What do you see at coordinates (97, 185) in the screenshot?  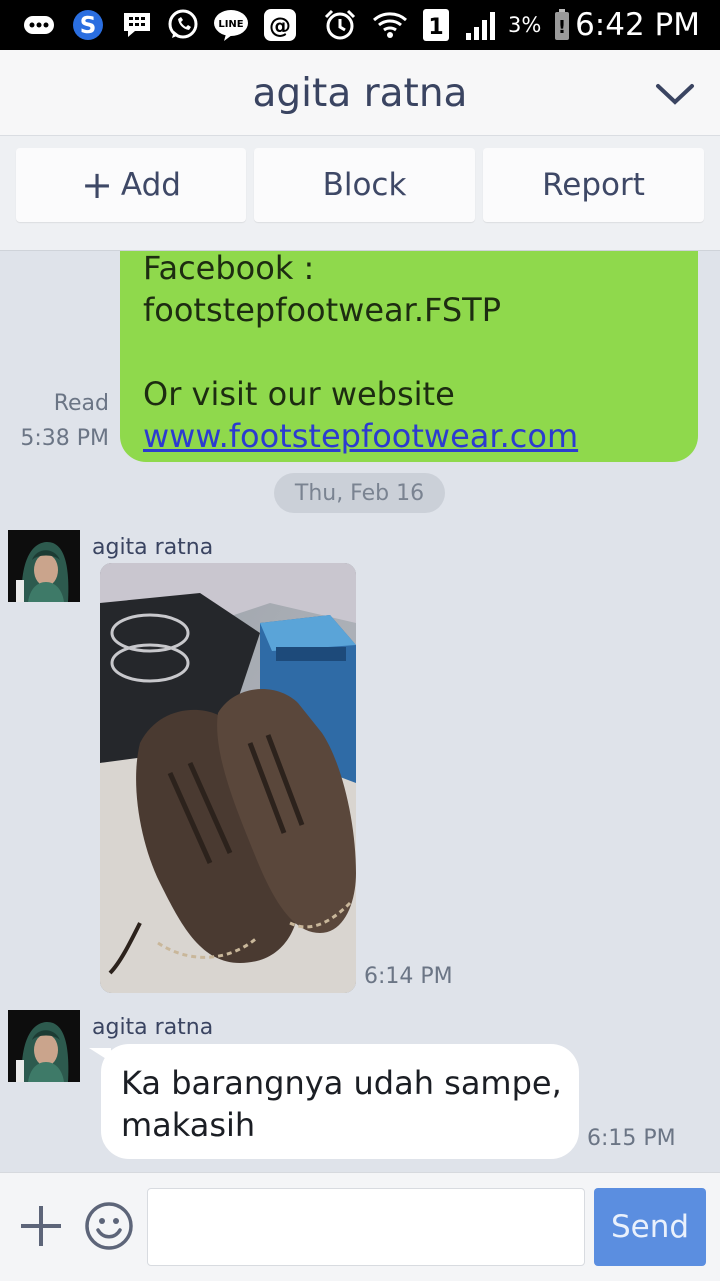 I see `plus-icon: +` at bounding box center [97, 185].